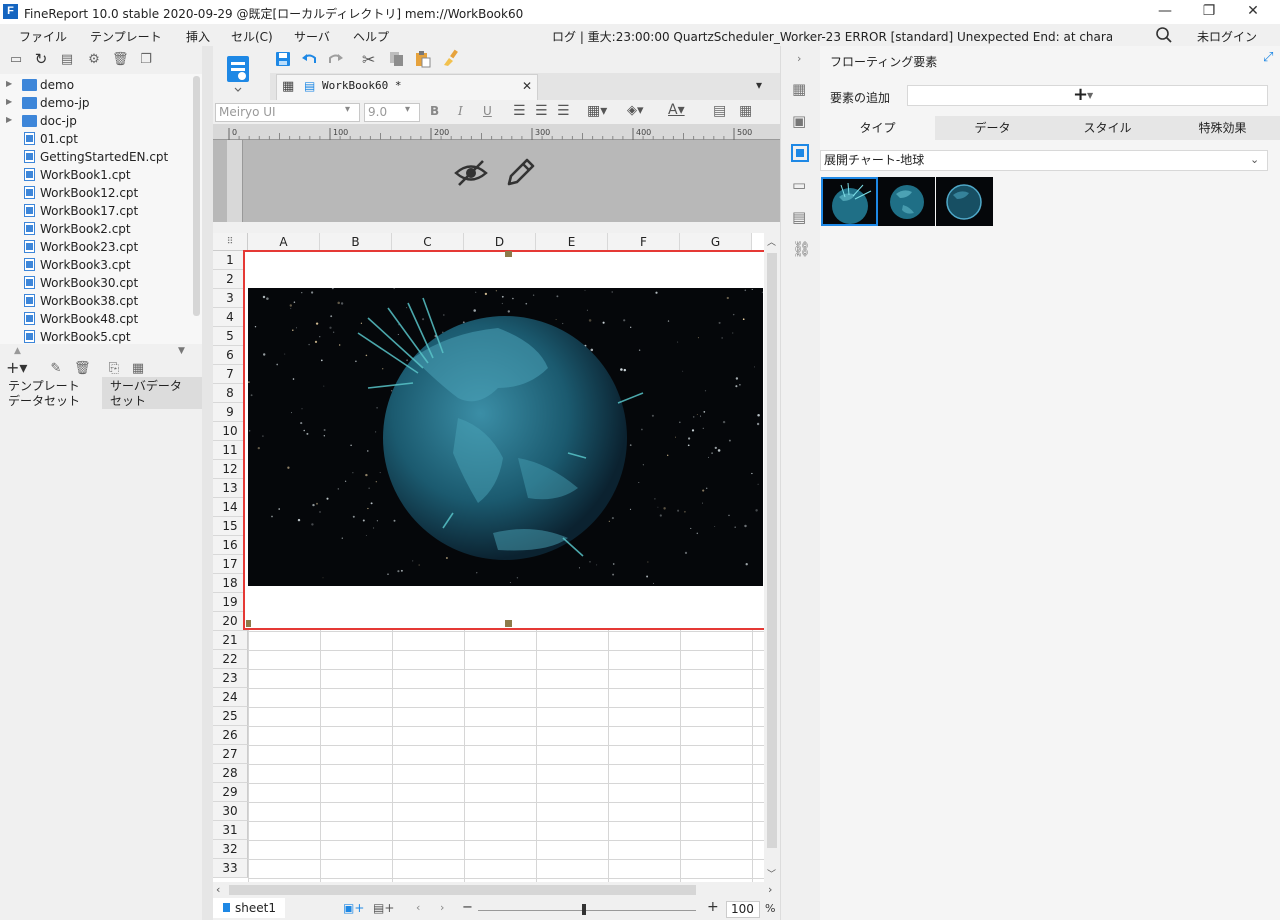  I want to click on column-header: B, so click(356, 242).